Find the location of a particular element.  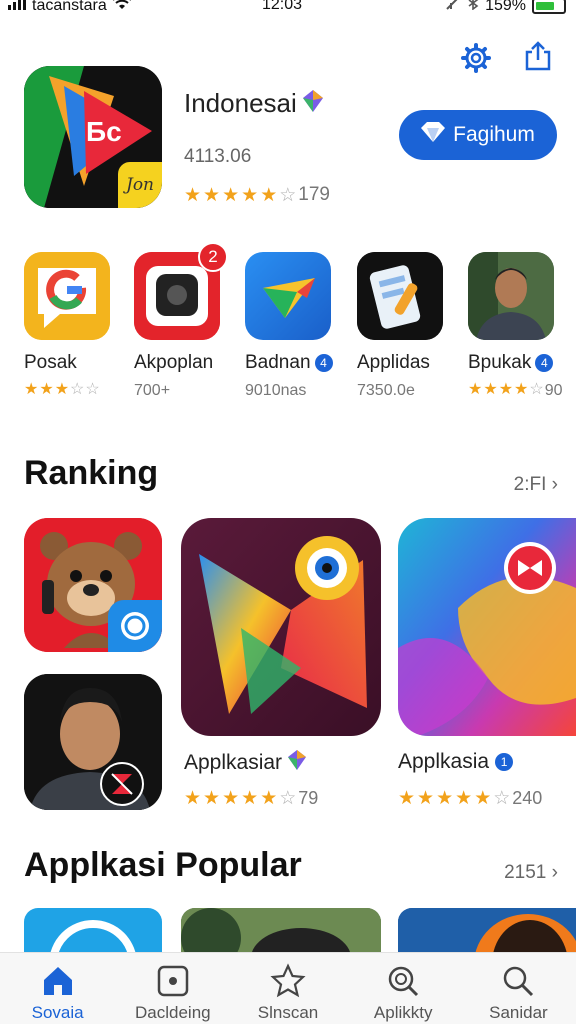

ranking-see-all: 2:FI › is located at coordinates (536, 485).